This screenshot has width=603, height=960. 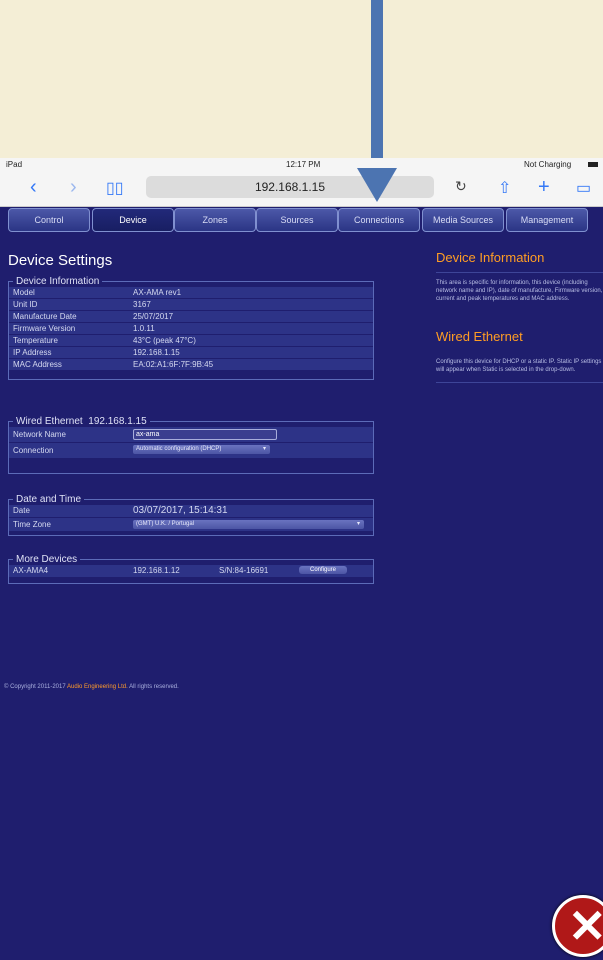 I want to click on info-row: Firmware Version 1.0.11, so click(x=191, y=329).